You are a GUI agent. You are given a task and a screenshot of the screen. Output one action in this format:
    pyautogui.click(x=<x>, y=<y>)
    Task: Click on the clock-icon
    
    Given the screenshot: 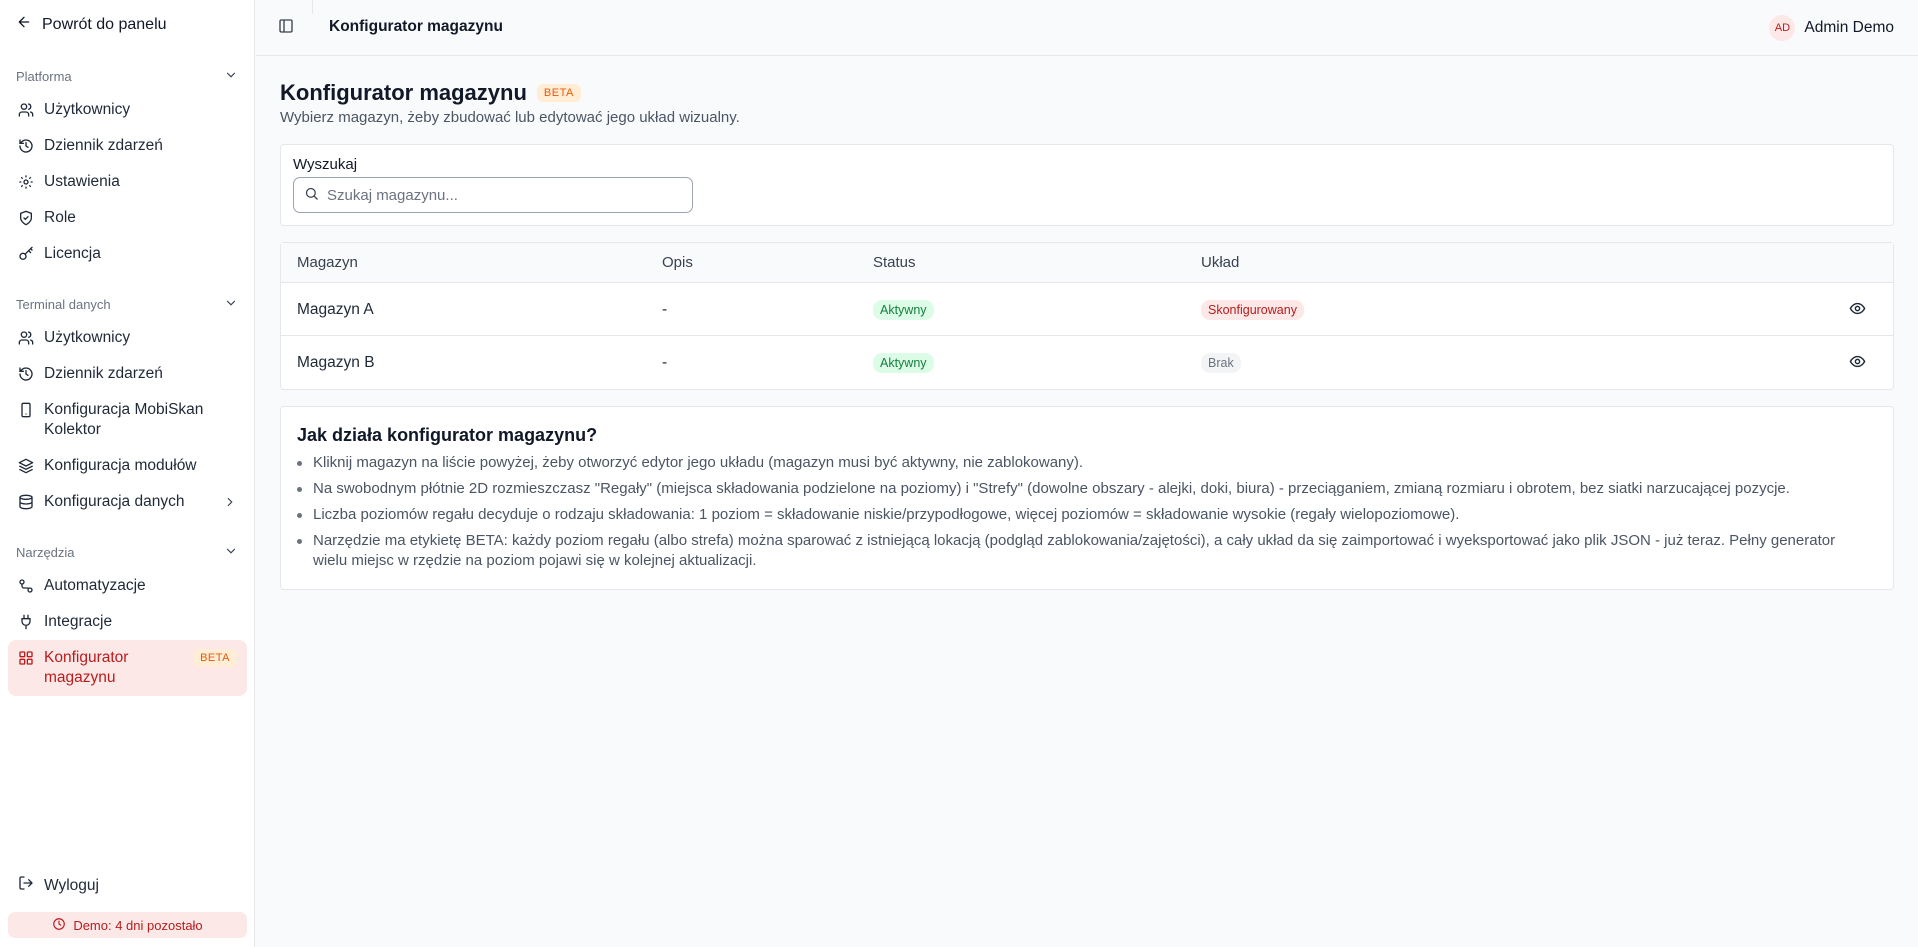 What is the action you would take?
    pyautogui.click(x=59, y=925)
    